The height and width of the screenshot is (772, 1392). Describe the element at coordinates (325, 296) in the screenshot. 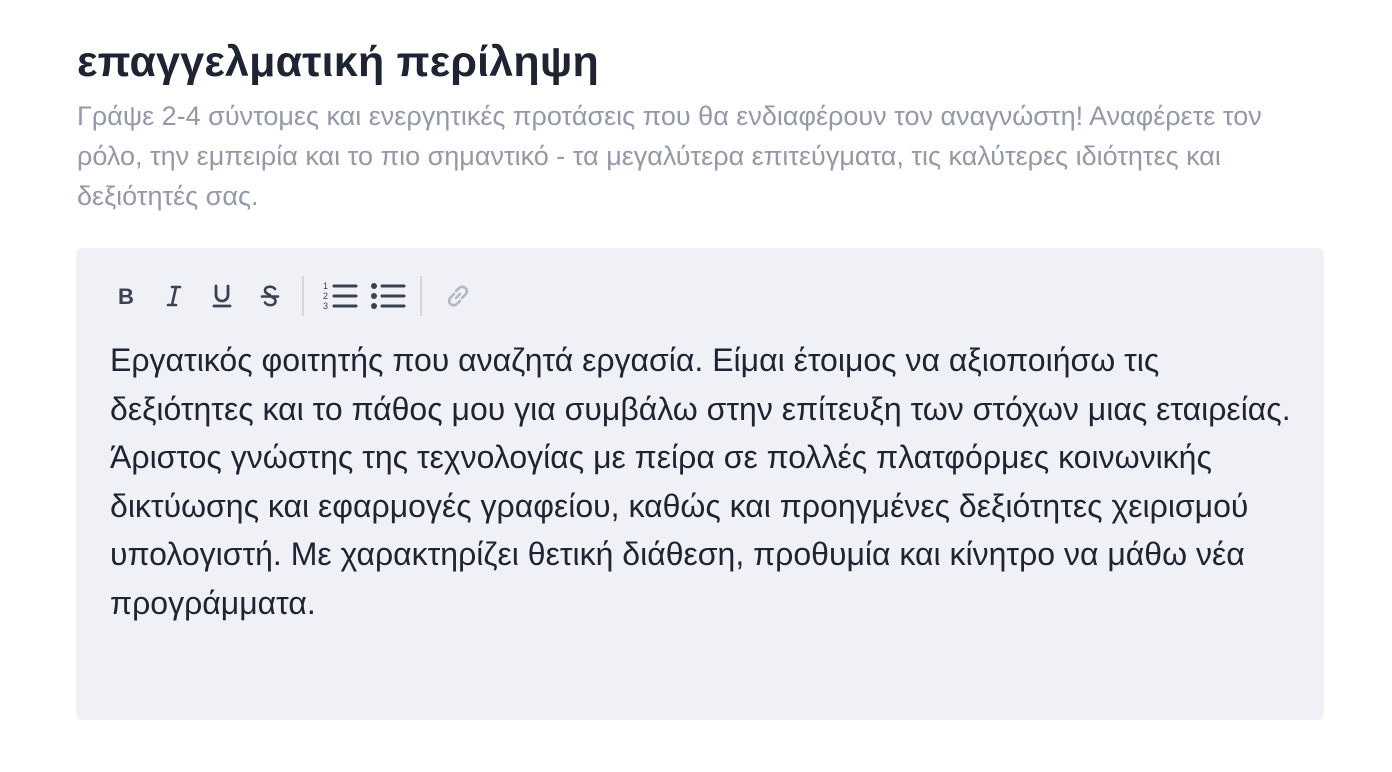

I see `svg-text: 2` at that location.